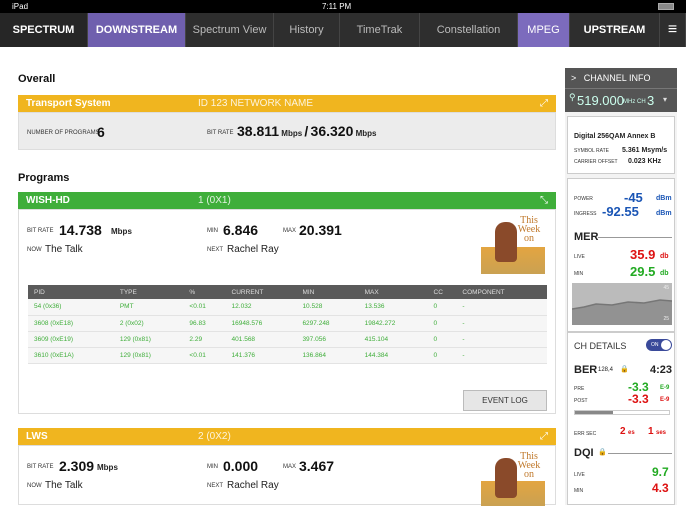  What do you see at coordinates (615, 30) in the screenshot?
I see `tab-upstream: UPSTREAM` at bounding box center [615, 30].